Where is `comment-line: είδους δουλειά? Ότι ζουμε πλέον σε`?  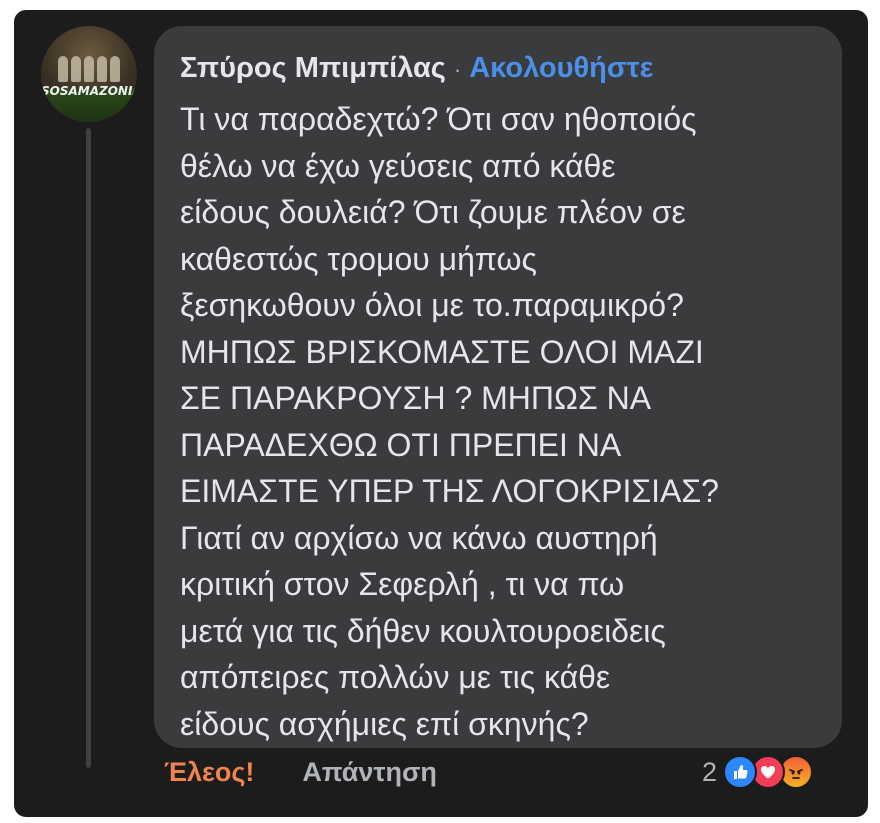 comment-line: είδους δουλειά? Ότι ζουμε πλέον σε is located at coordinates (433, 212).